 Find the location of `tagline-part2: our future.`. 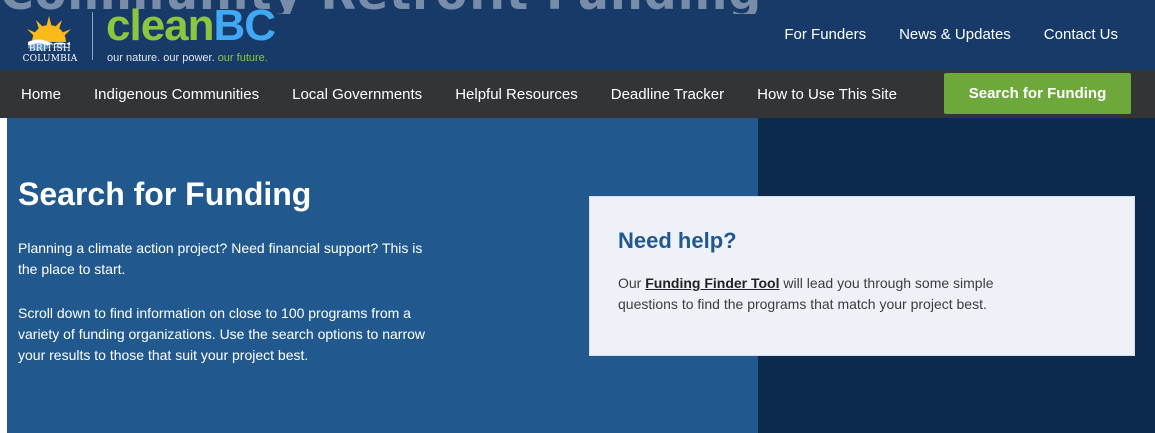

tagline-part2: our future. is located at coordinates (242, 58).